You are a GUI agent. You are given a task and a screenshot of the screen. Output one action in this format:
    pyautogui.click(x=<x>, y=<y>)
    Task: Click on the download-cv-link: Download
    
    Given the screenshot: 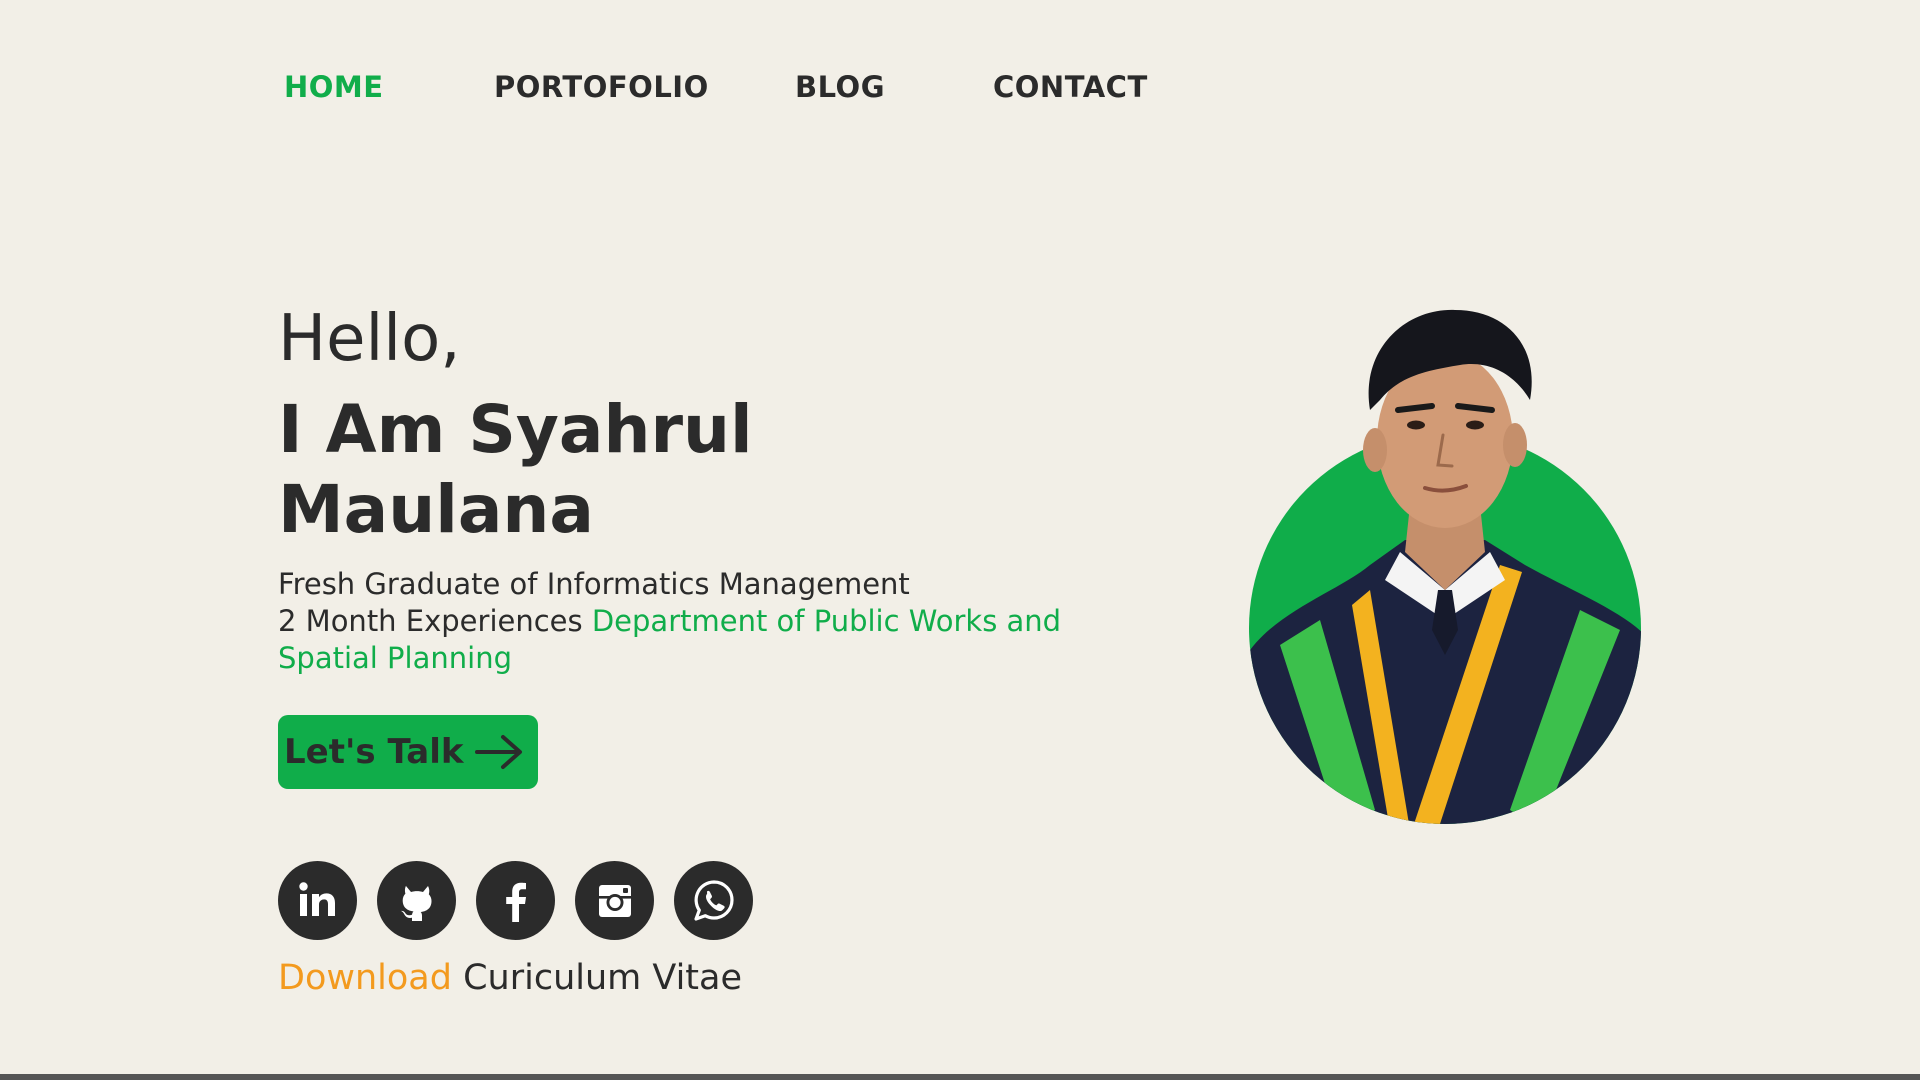 What is the action you would take?
    pyautogui.click(x=365, y=978)
    